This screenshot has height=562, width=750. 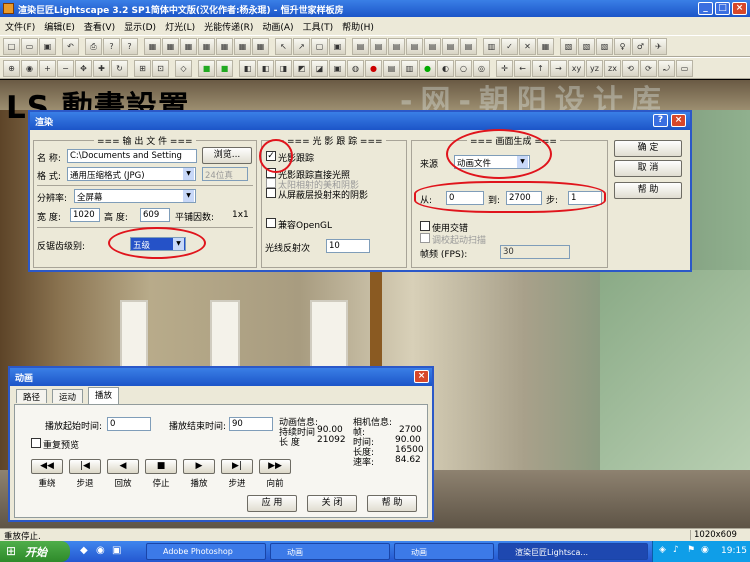 What do you see at coordinates (630, 68) in the screenshot?
I see `rot-x-icon: ⟲` at bounding box center [630, 68].